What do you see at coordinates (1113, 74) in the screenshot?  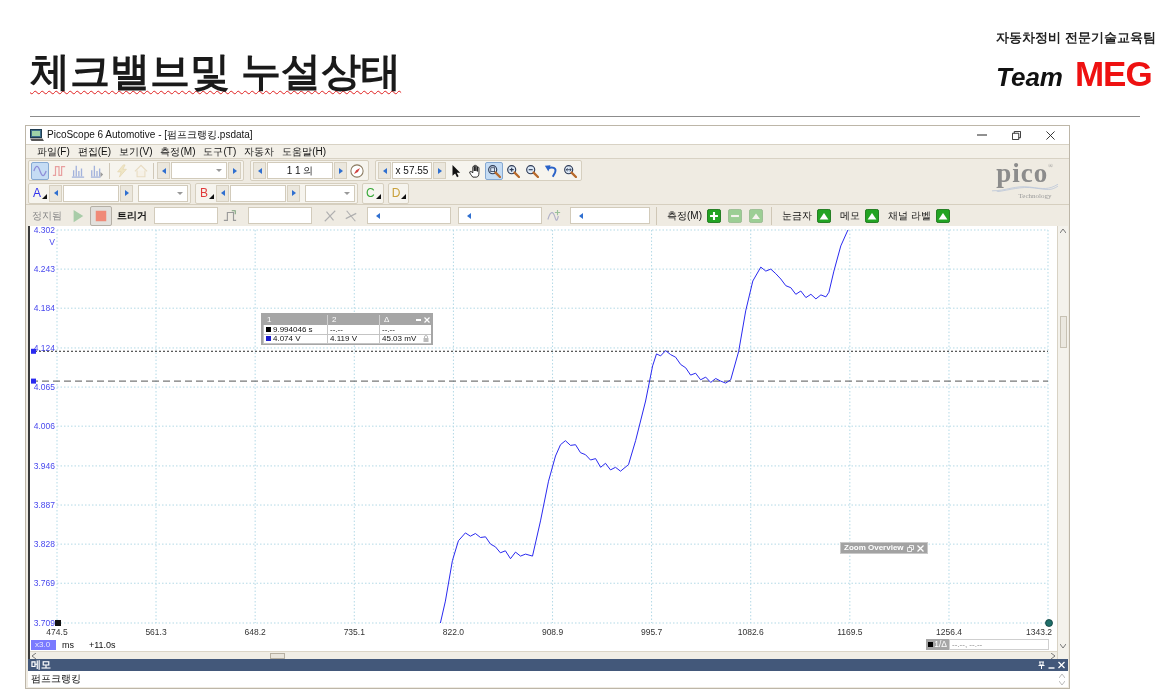 I see `brand-name: MEG` at bounding box center [1113, 74].